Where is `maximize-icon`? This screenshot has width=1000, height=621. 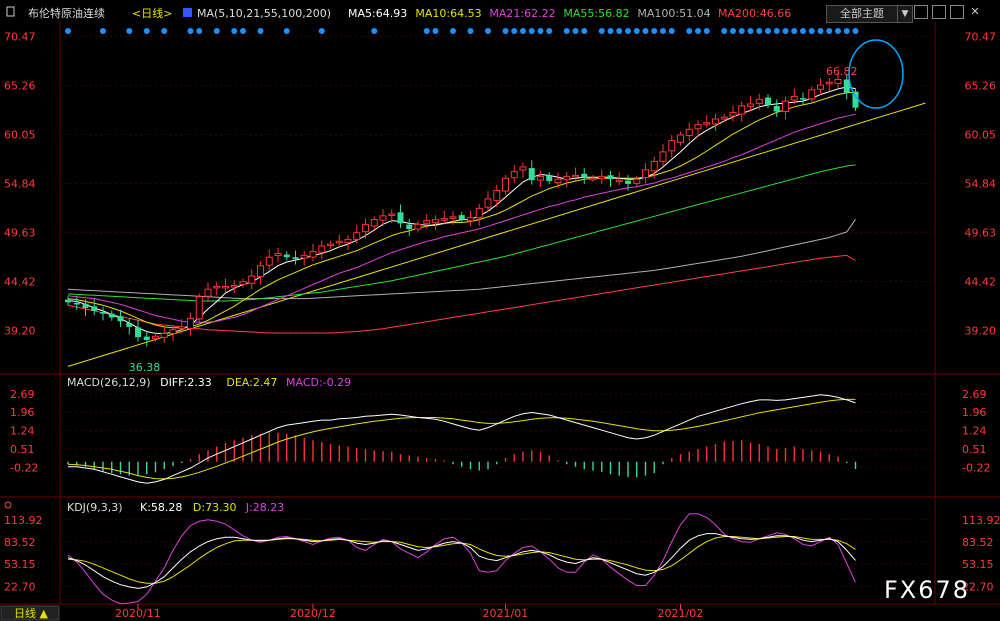
maximize-icon is located at coordinates (957, 12).